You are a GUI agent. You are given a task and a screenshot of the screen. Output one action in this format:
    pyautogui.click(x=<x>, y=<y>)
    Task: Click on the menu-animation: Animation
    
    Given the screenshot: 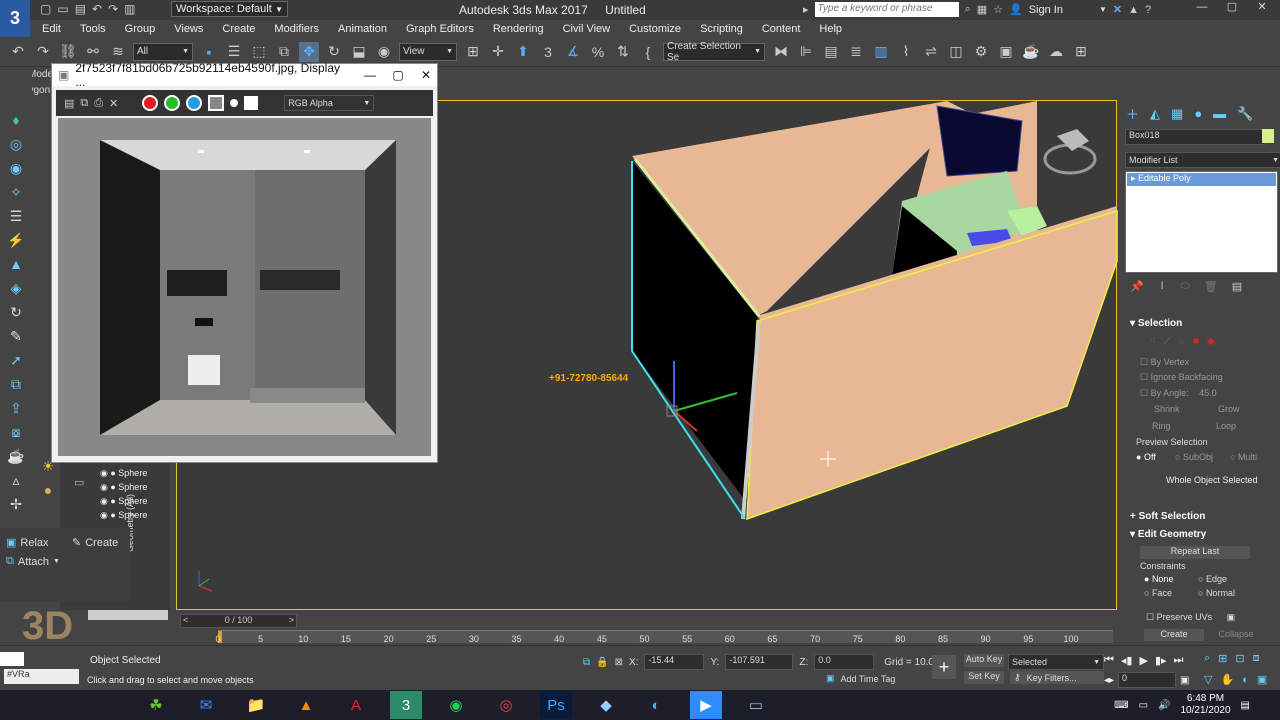 What is the action you would take?
    pyautogui.click(x=362, y=29)
    